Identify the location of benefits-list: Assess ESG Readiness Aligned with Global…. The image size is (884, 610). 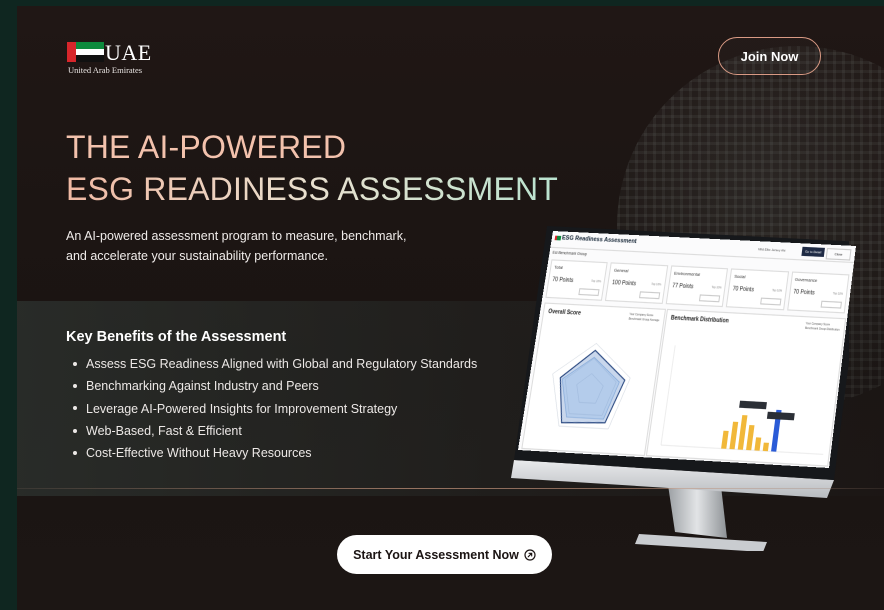
(275, 408).